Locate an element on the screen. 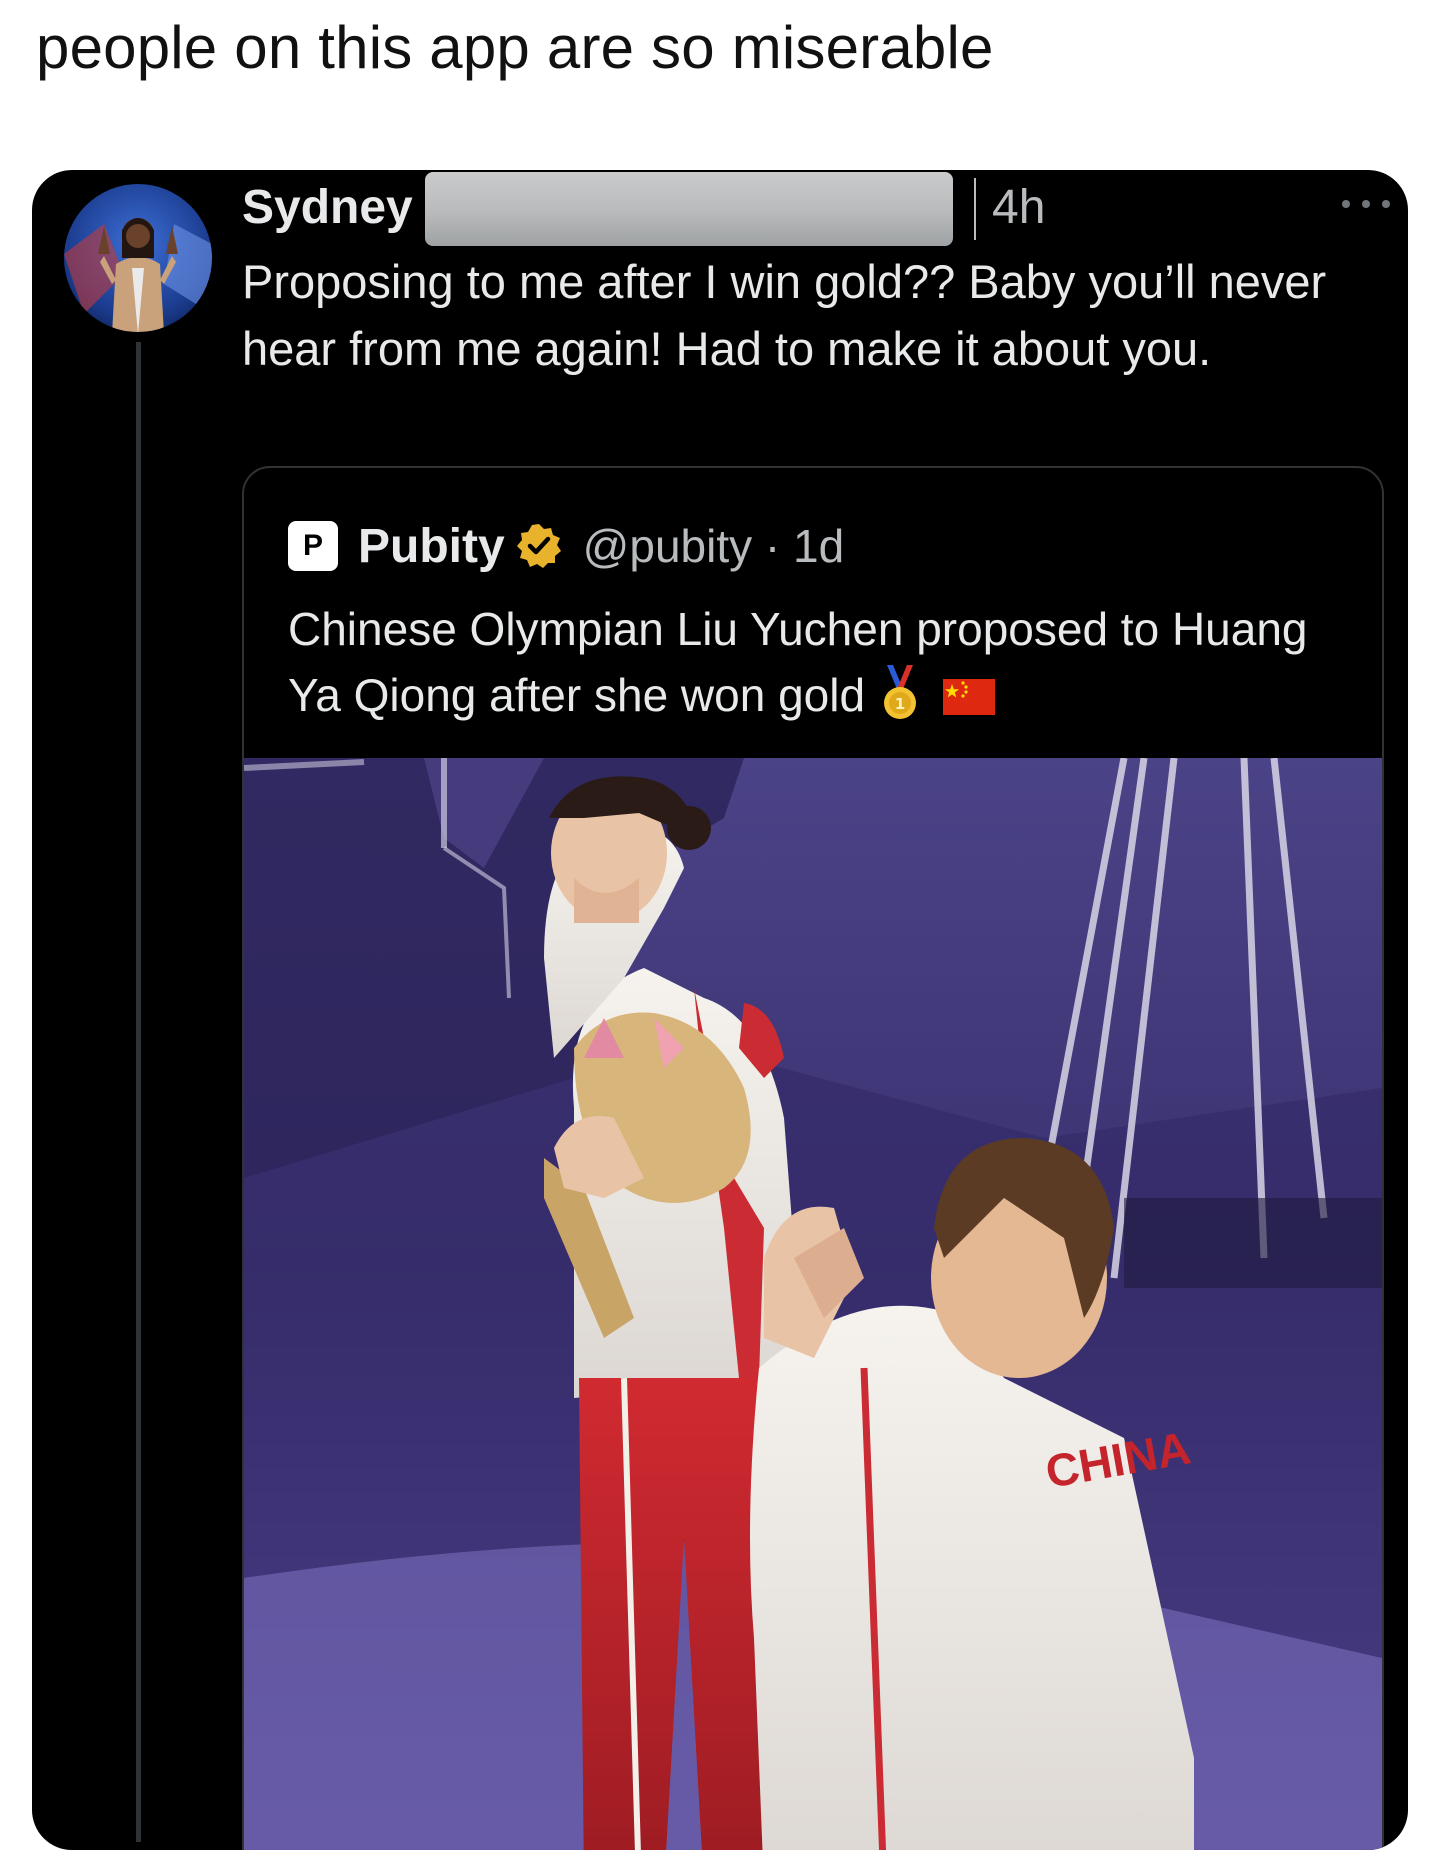  svg-text: 1 is located at coordinates (900, 704).